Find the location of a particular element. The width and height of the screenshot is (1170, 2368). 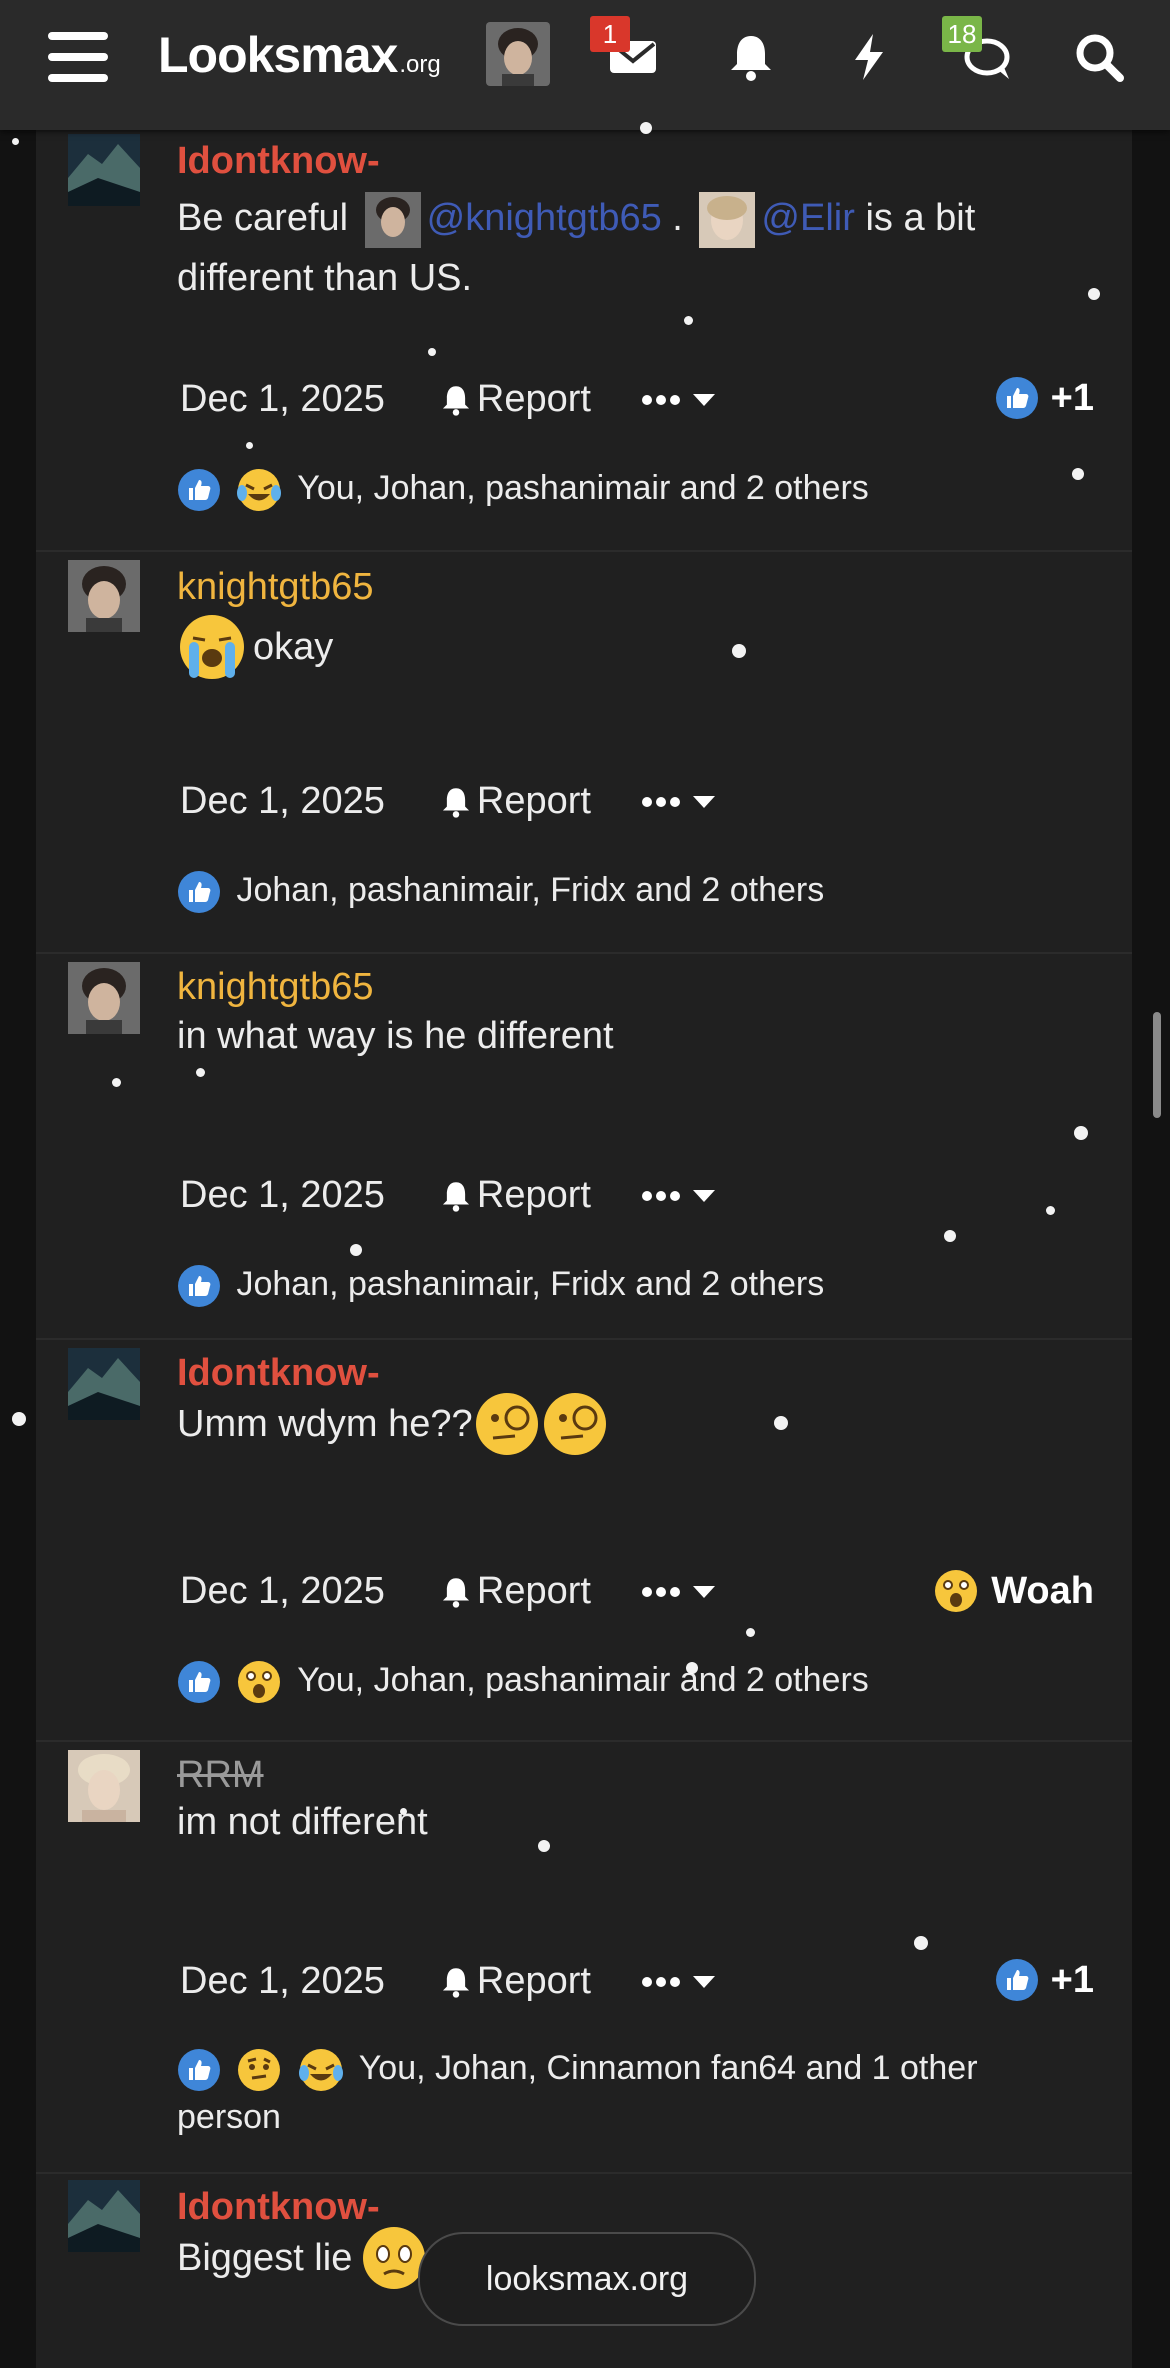

site-logo: Looksmax.org is located at coordinates (299, 55).